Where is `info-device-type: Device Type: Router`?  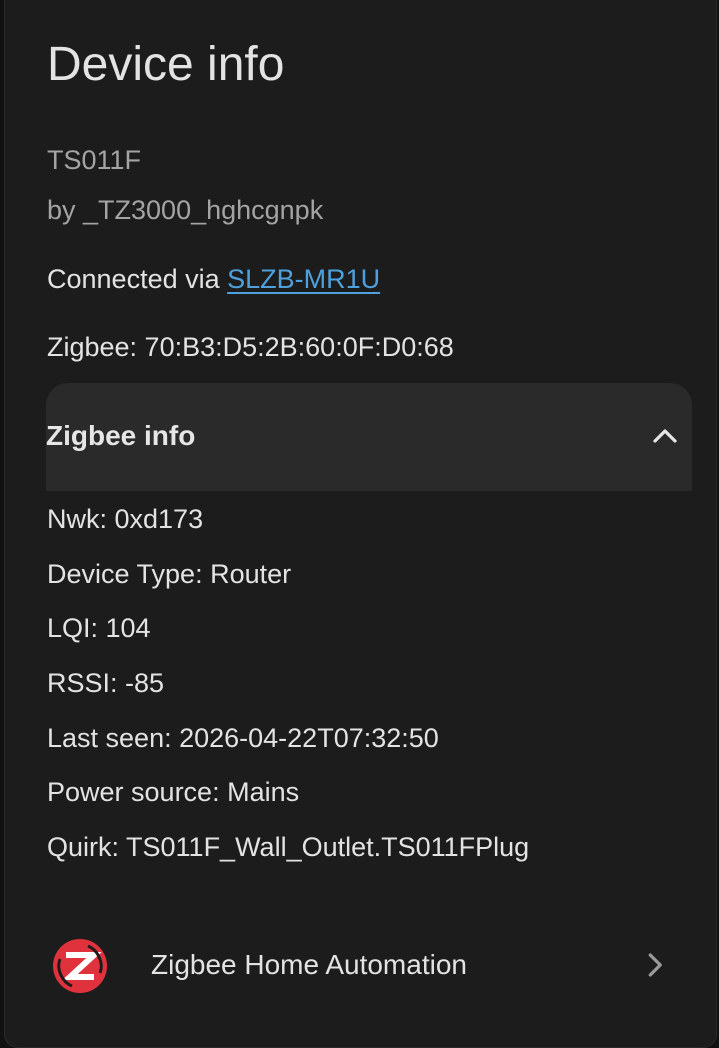 info-device-type: Device Type: Router is located at coordinates (169, 573).